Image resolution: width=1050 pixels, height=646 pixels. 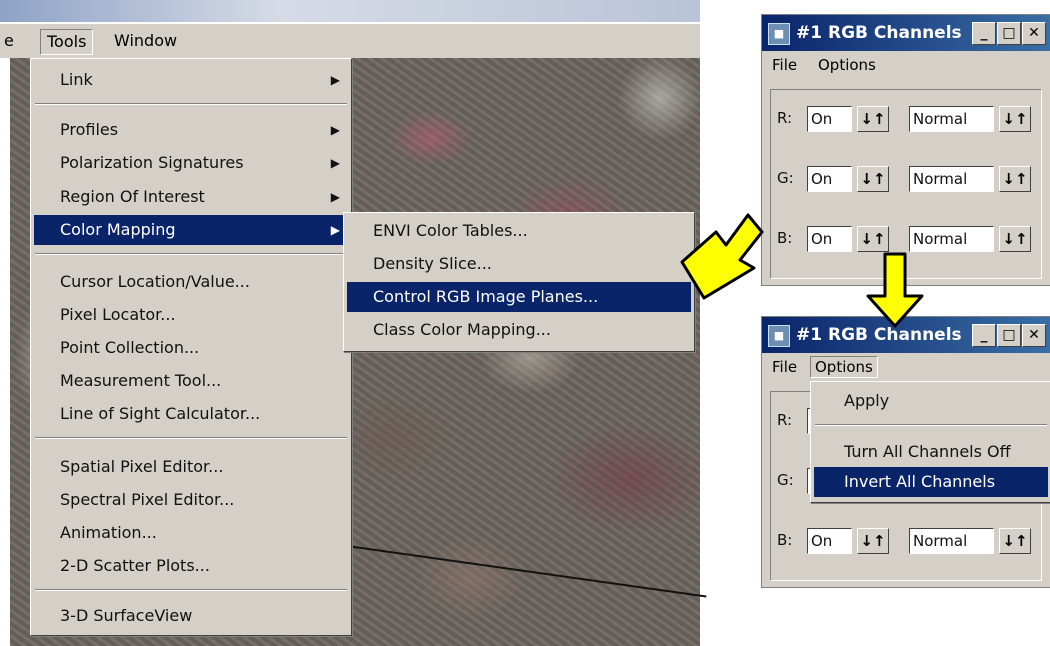 What do you see at coordinates (802, 270) in the screenshot?
I see `callout-arrows` at bounding box center [802, 270].